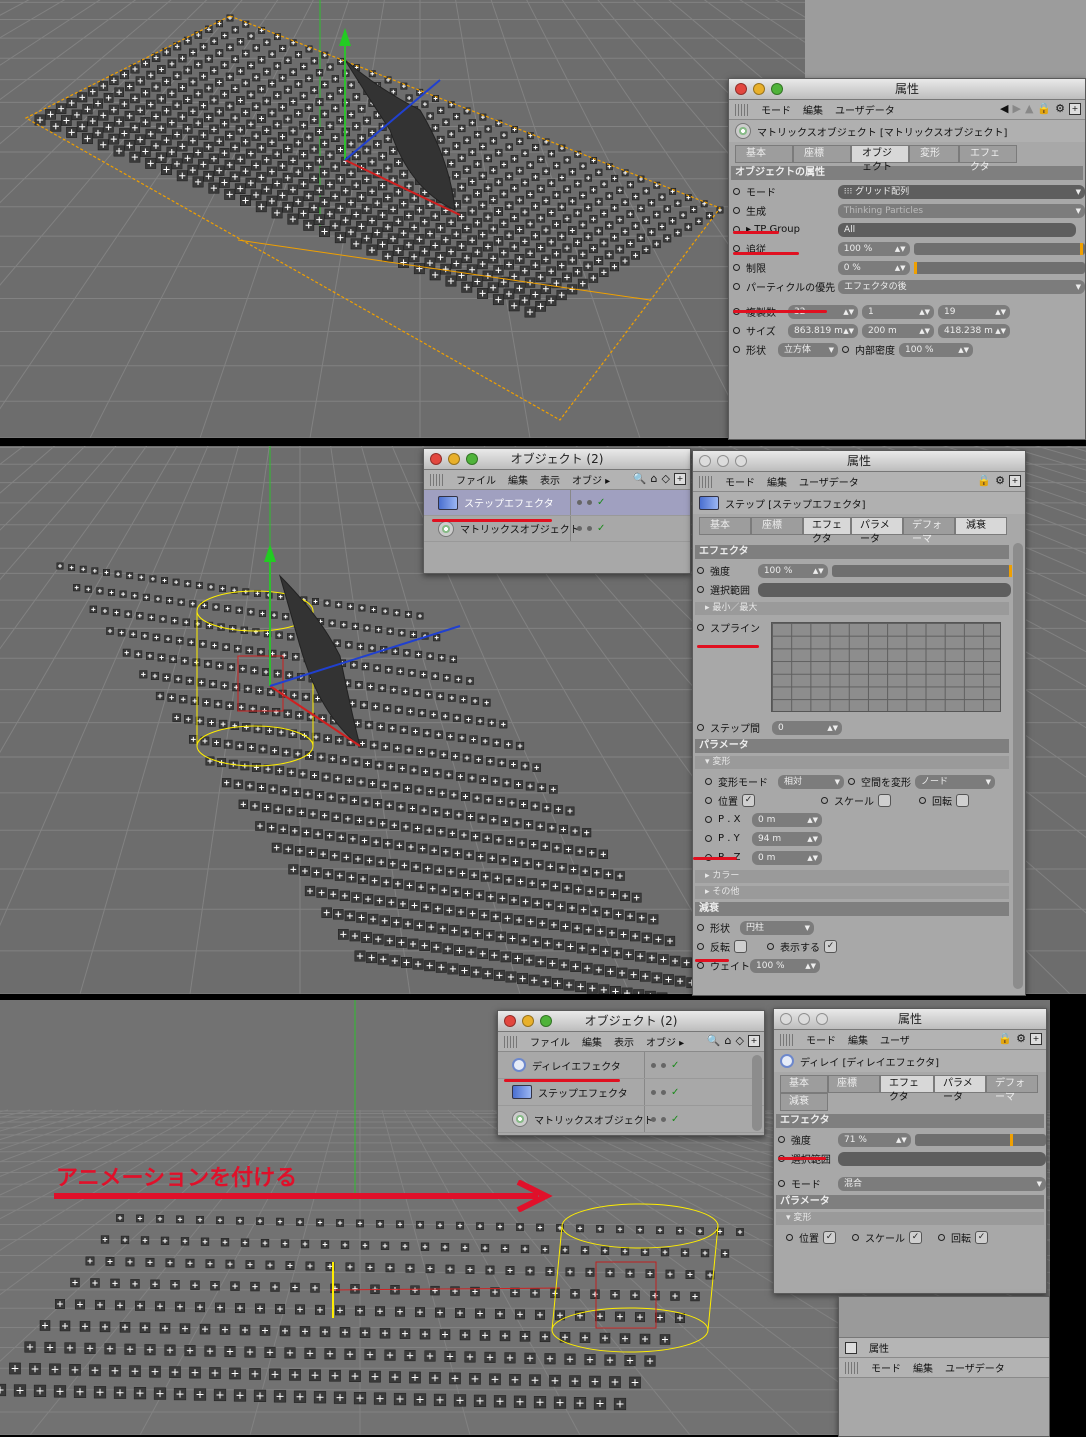 This screenshot has width=1086, height=1437. Describe the element at coordinates (898, 330) in the screenshot. I see `size-y: 200 m ▲▼` at that location.